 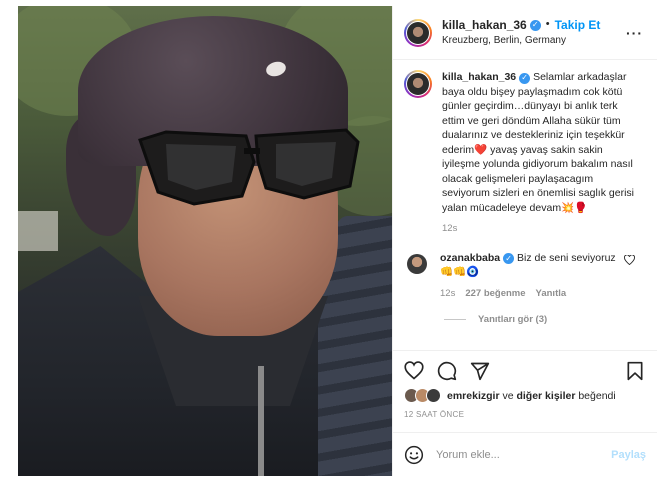 What do you see at coordinates (447, 371) in the screenshot?
I see `comment-icon` at bounding box center [447, 371].